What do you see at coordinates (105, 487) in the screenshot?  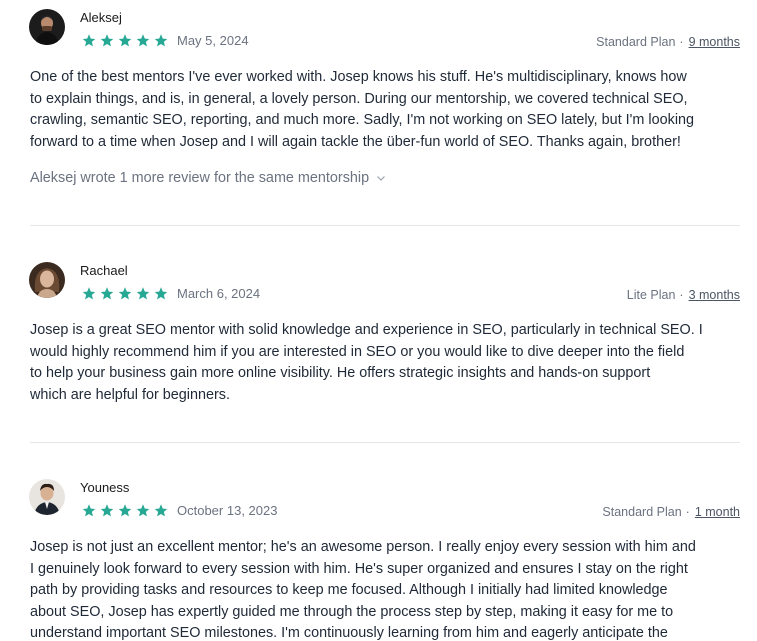 I see `reviewer-name: Youness` at bounding box center [105, 487].